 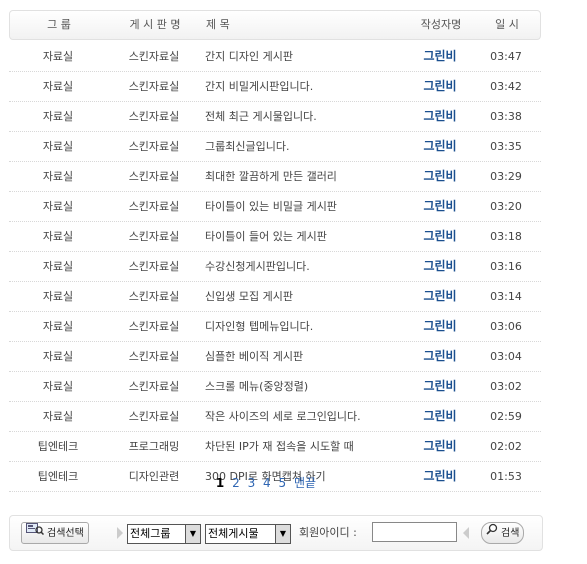 I want to click on row-title-link: 디자인형 텝메뉴입니다., so click(x=259, y=326).